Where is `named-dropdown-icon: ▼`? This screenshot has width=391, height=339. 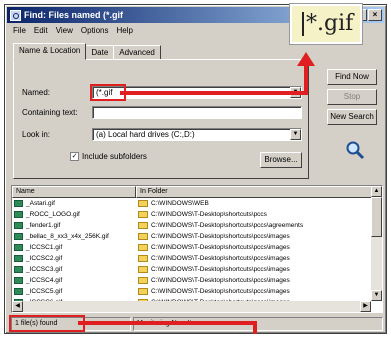
named-dropdown-icon: ▼ is located at coordinates (295, 92).